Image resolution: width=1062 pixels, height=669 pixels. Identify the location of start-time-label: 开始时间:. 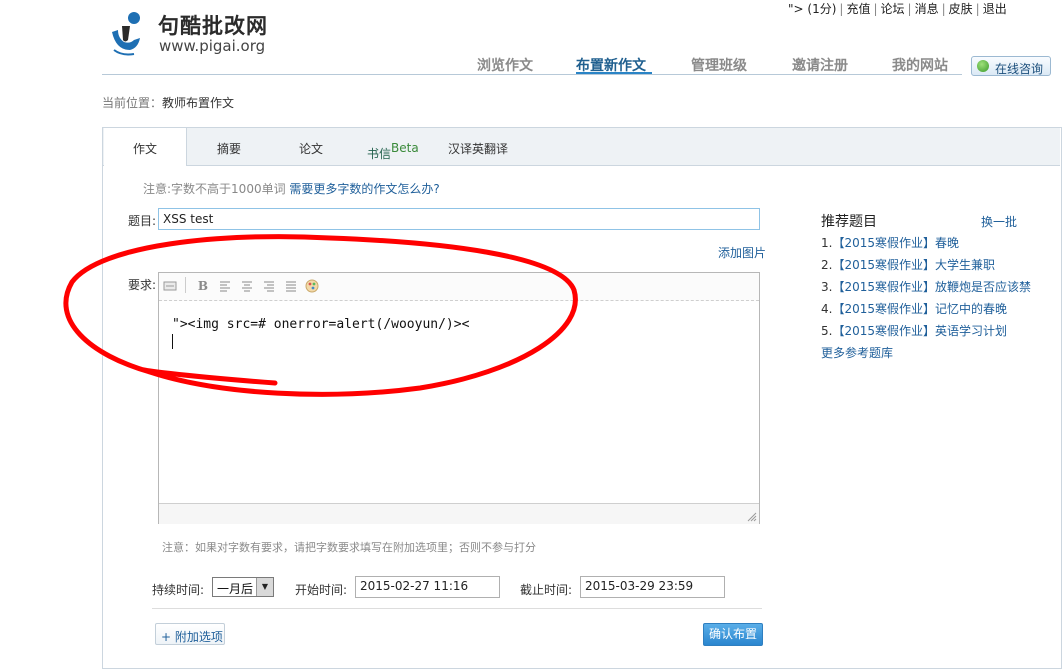
(321, 590).